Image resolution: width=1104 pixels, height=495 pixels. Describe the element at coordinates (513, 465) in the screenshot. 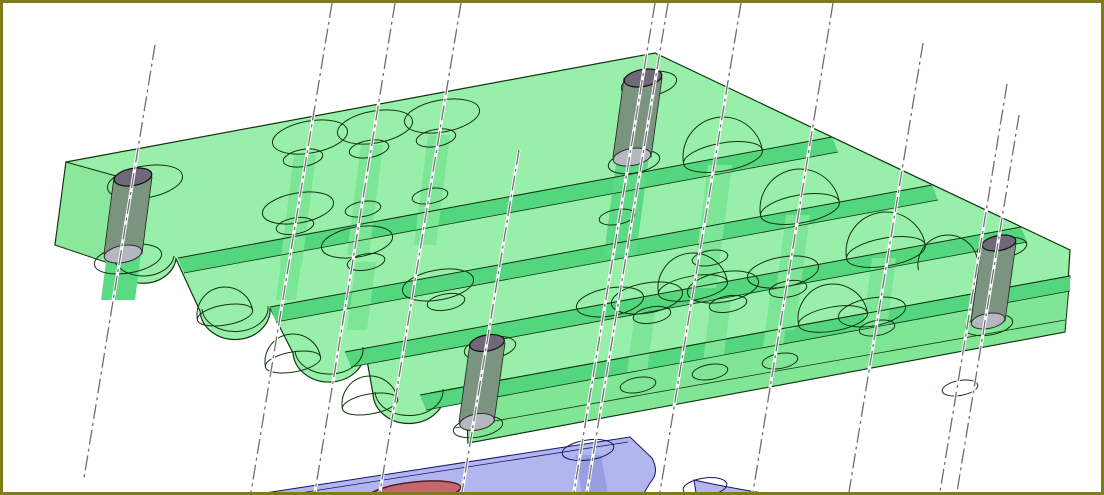

I see `blue-plate` at that location.